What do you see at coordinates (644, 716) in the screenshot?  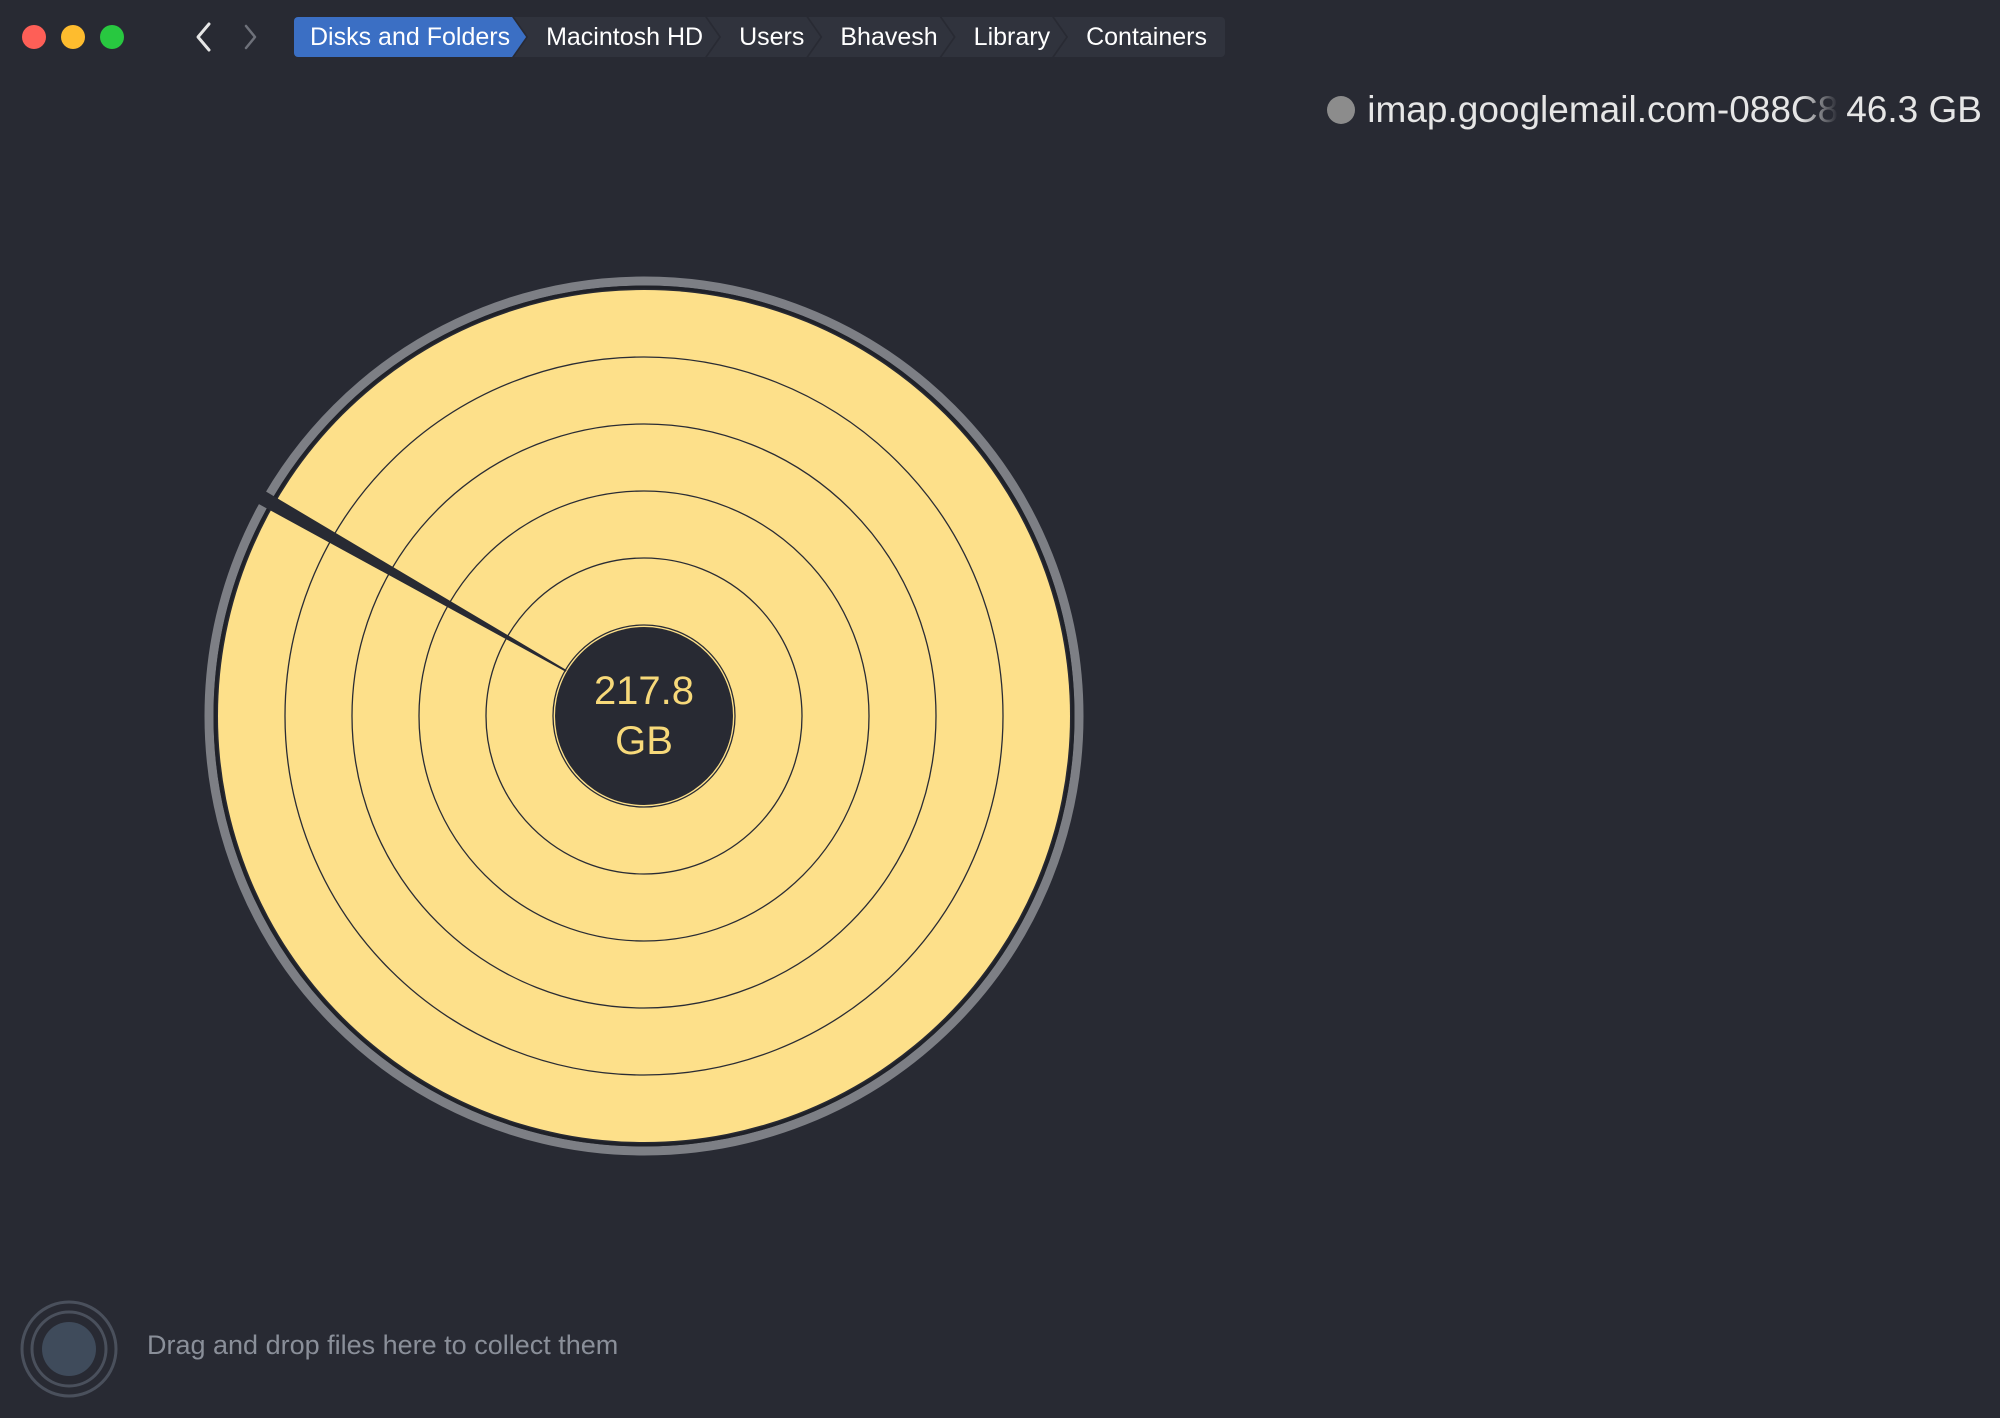 I see `total-size-label: 217.8 GB` at bounding box center [644, 716].